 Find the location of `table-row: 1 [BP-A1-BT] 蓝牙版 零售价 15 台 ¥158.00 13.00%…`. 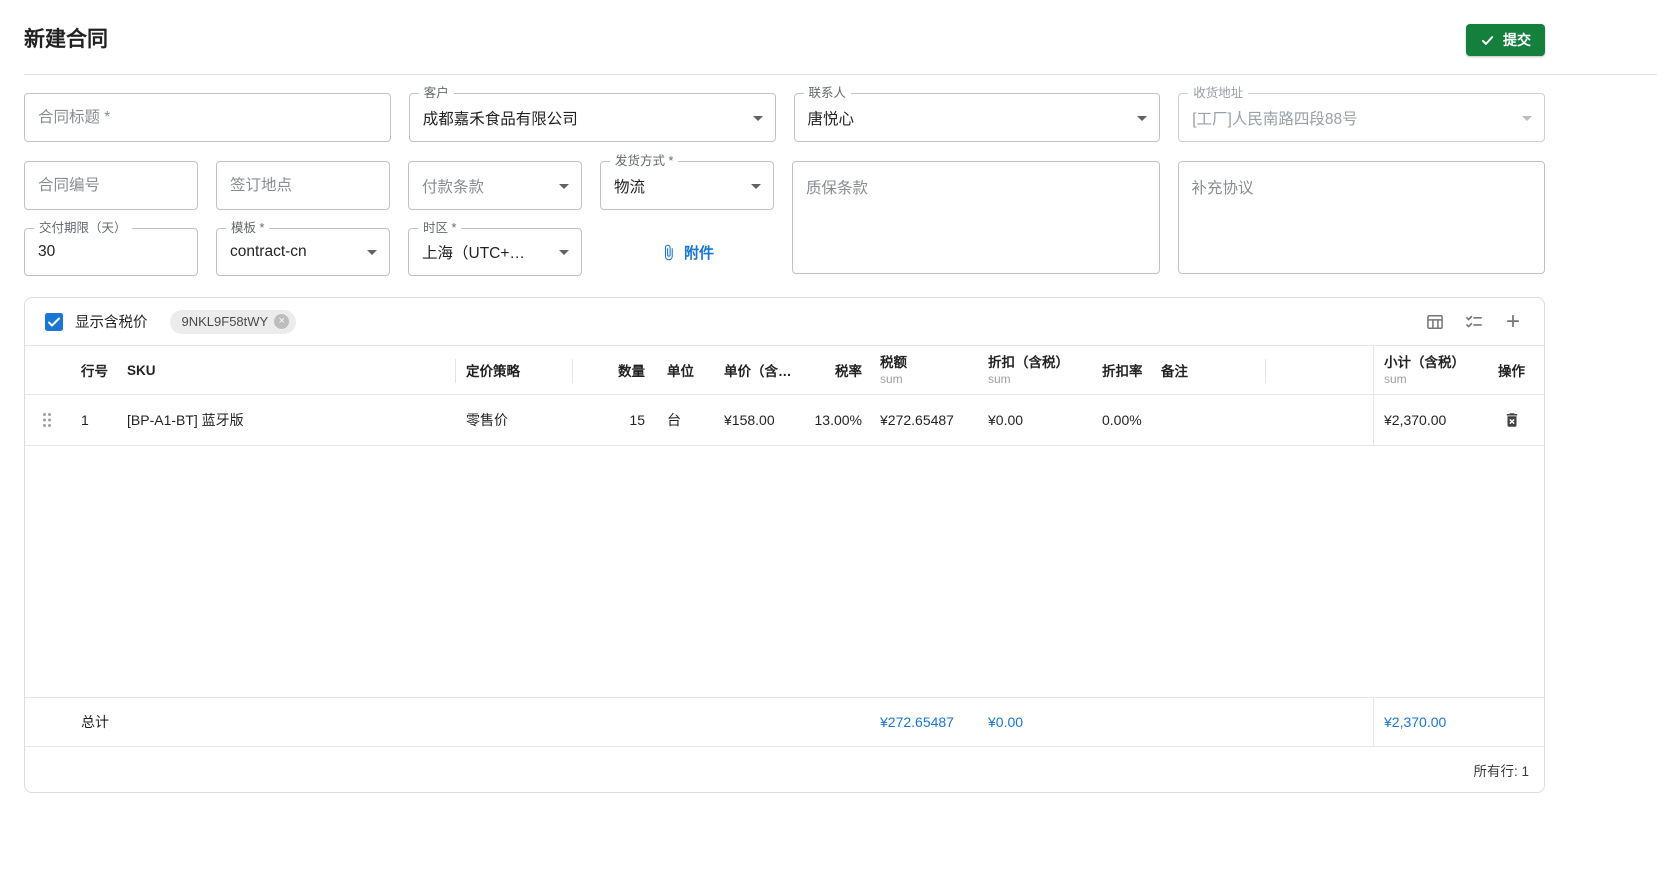

table-row: 1 [BP-A1-BT] 蓝牙版 零售价 15 台 ¥158.00 13.00%… is located at coordinates (784, 420).